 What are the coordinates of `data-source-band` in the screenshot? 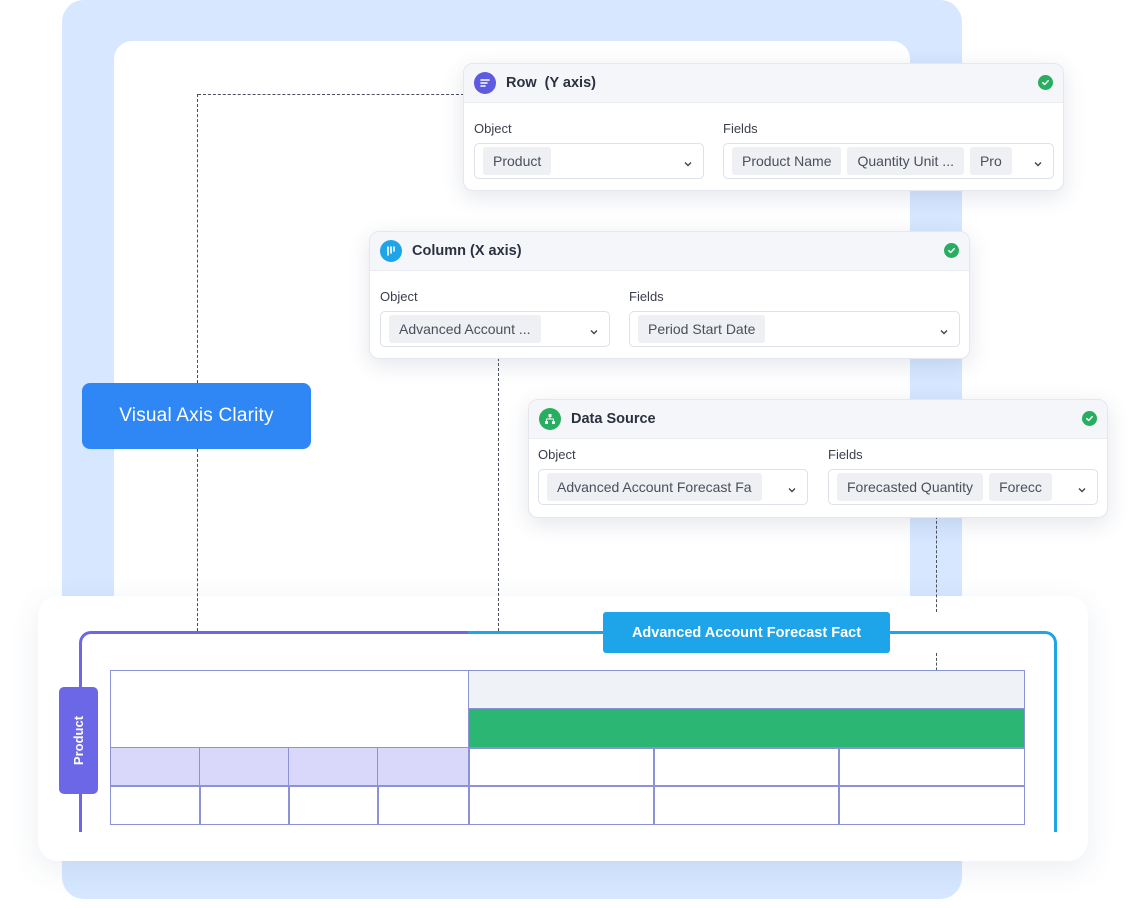 It's located at (746, 728).